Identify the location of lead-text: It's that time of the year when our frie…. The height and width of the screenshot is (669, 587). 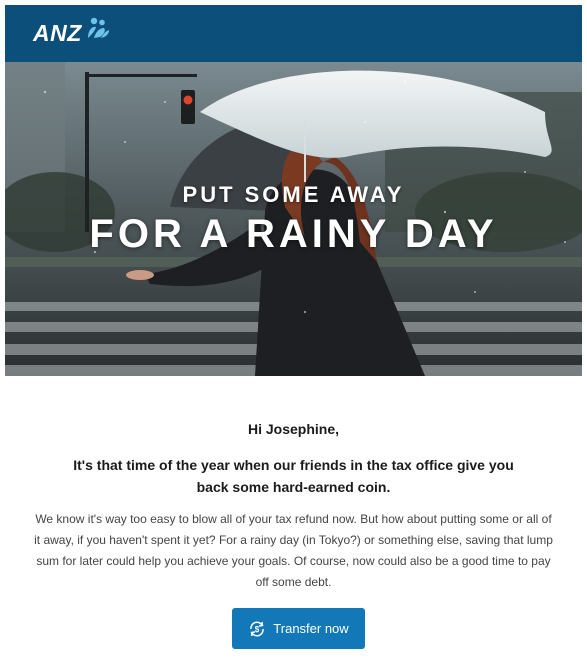
(293, 476).